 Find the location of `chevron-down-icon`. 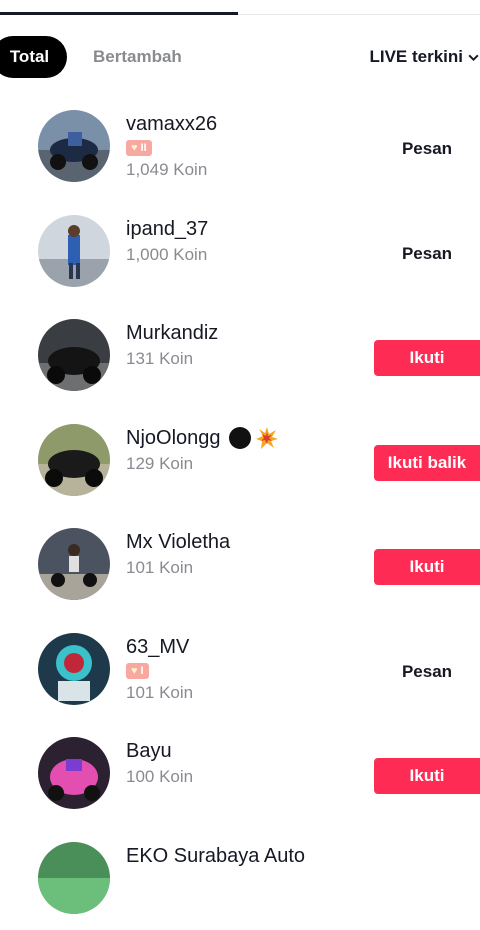

chevron-down-icon is located at coordinates (473, 57).